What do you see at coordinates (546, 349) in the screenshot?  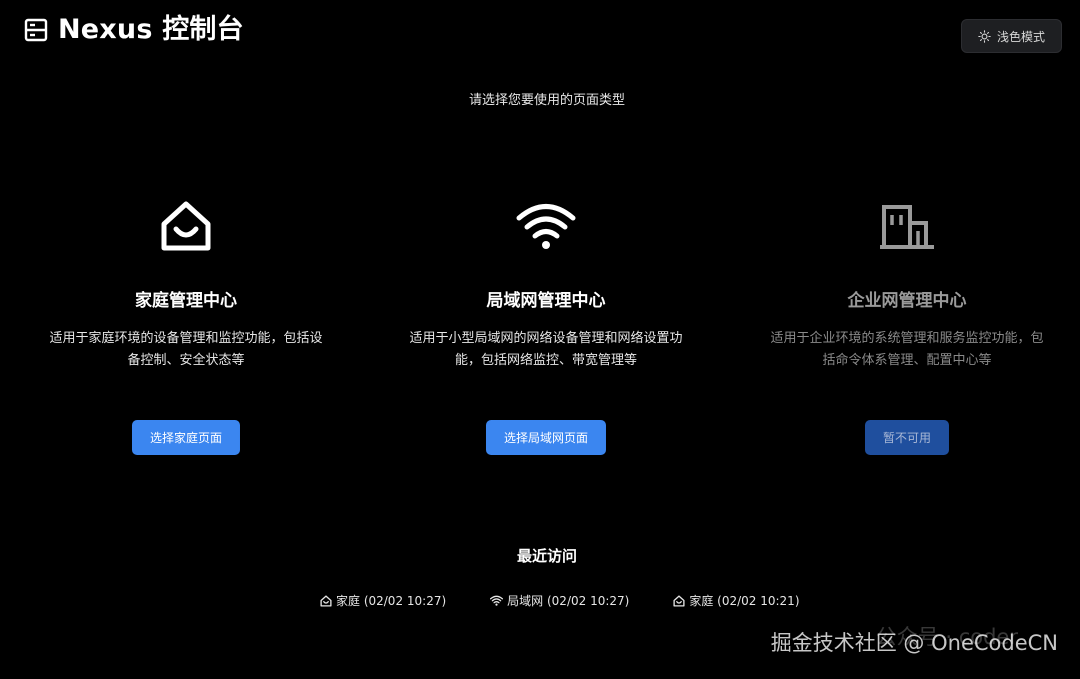 I see `card-description: 适用于小型局域网的网络设备管理和网络设置功能，包括网络监控、带宽管理等` at bounding box center [546, 349].